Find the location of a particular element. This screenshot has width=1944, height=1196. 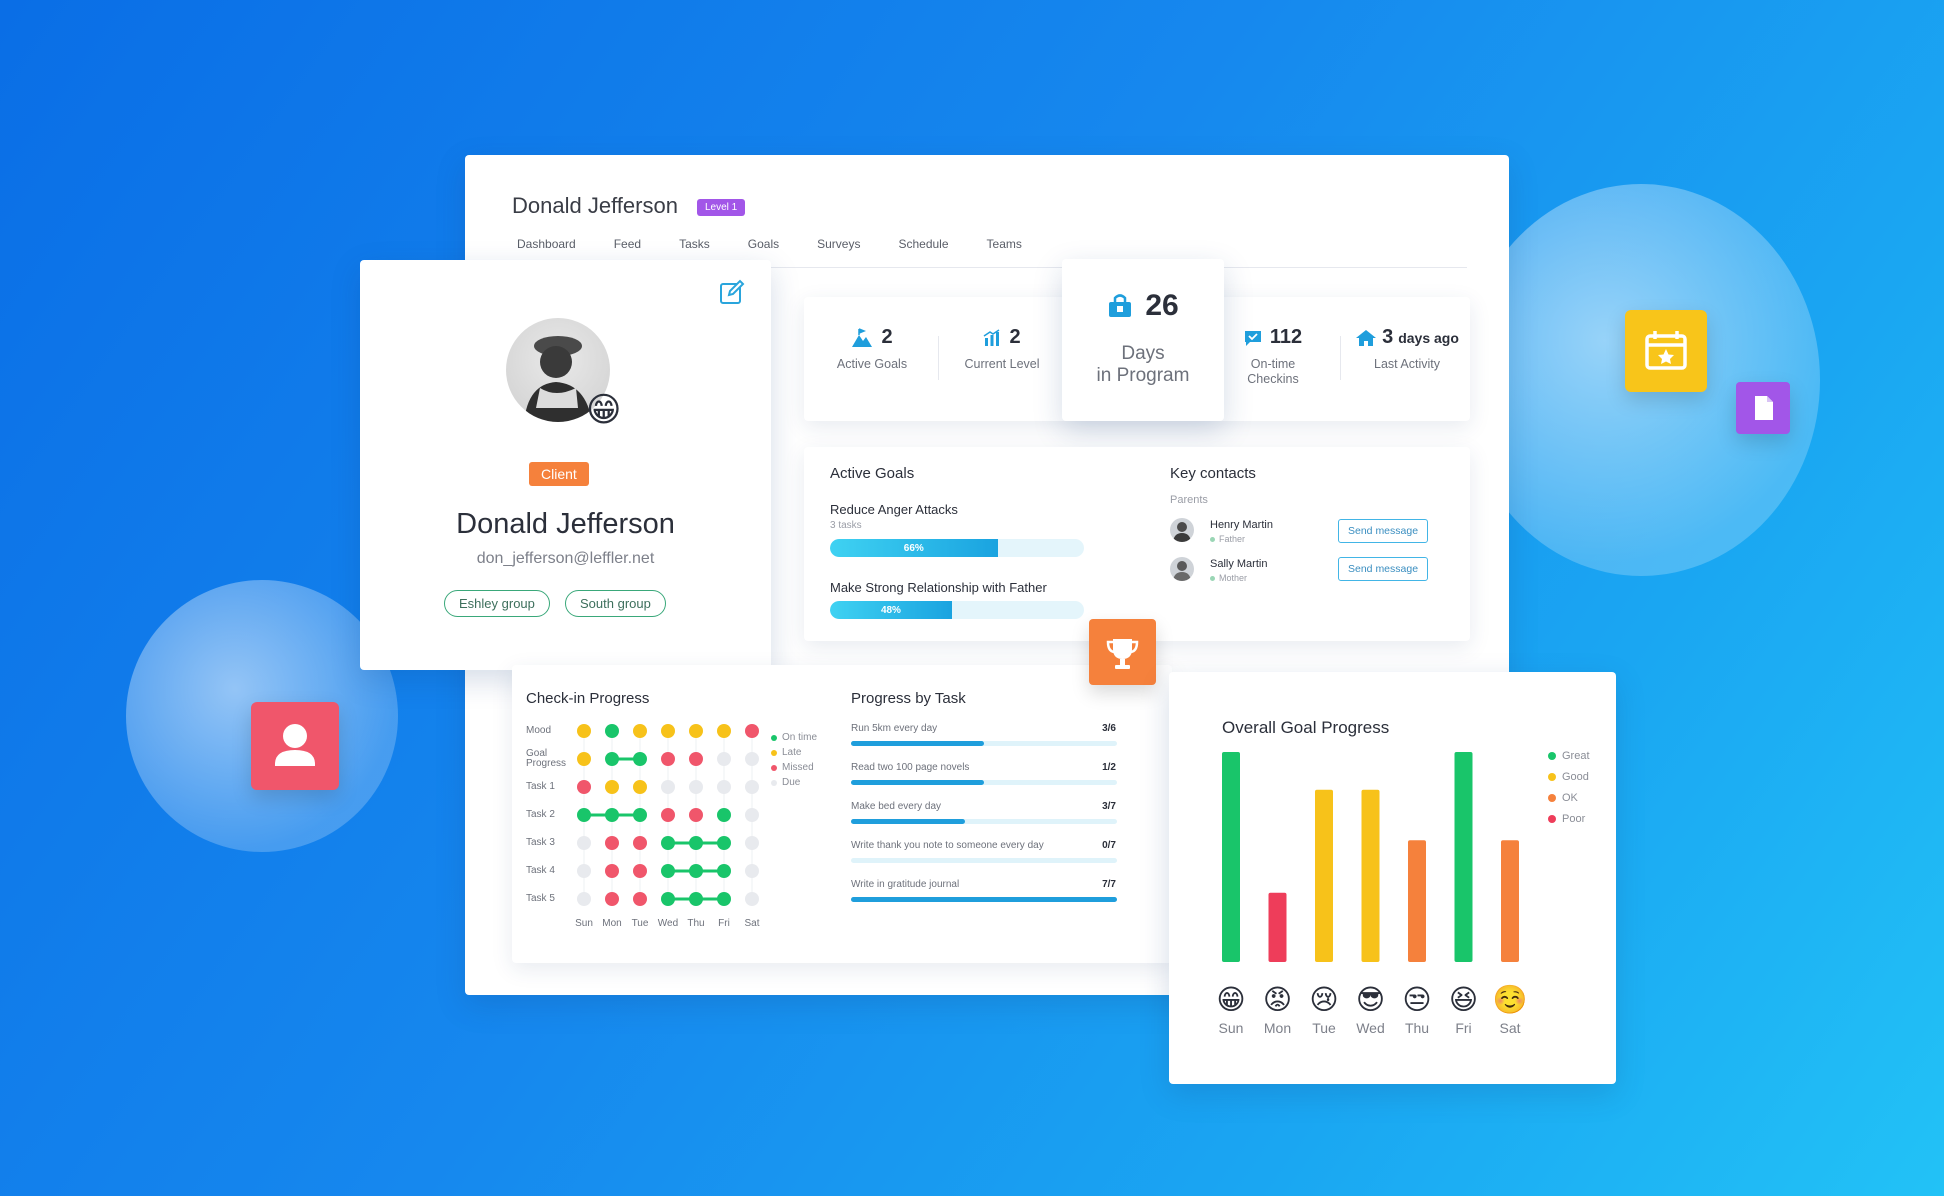

legend-ok: OK is located at coordinates (1569, 798).